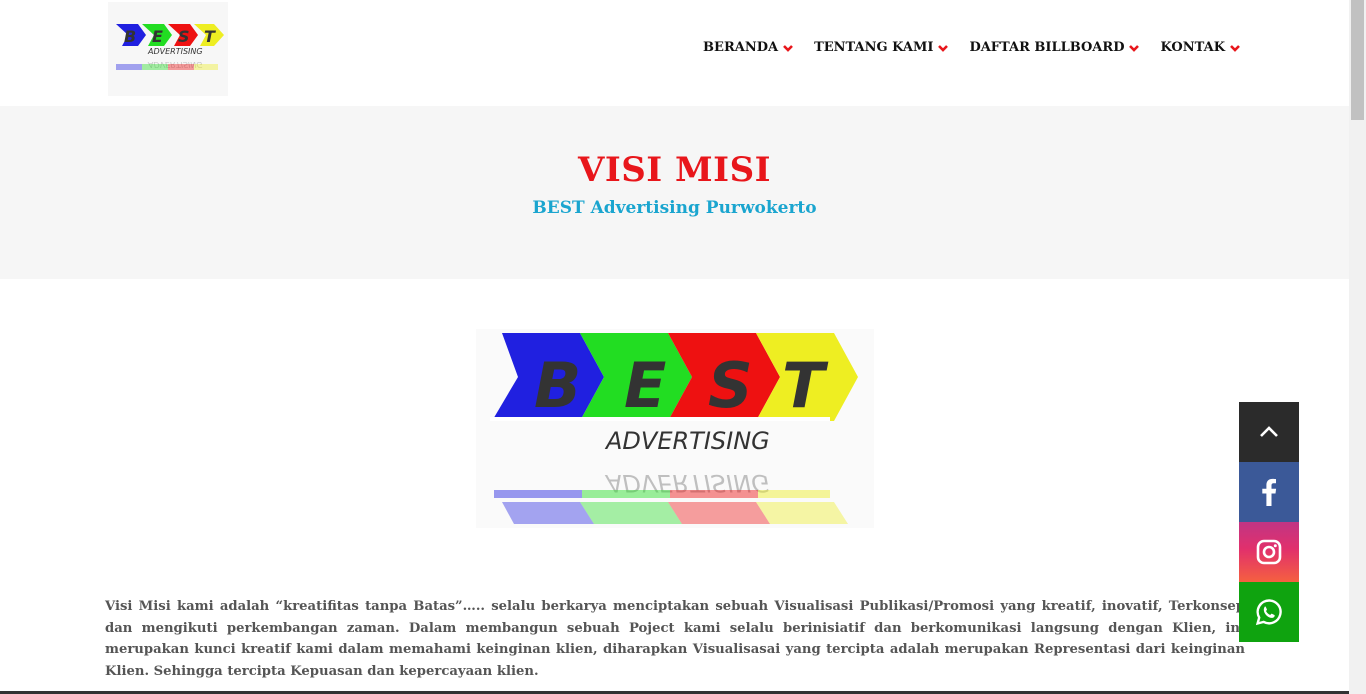 Image resolution: width=1366 pixels, height=694 pixels. I want to click on nav-label: KONTAK, so click(1192, 47).